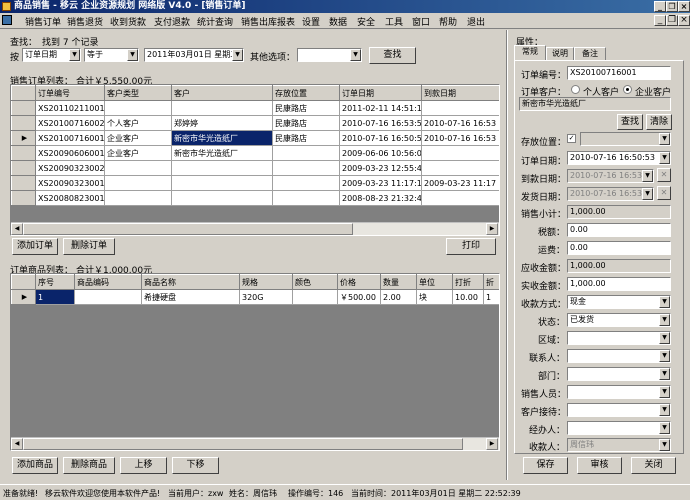 This screenshot has width=690, height=500. I want to click on cell-order-no: XS20090323002, so click(70, 168).